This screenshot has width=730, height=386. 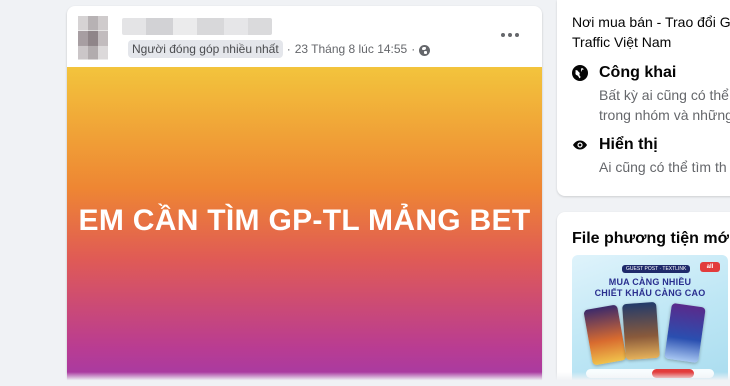 What do you see at coordinates (197, 26) in the screenshot?
I see `author-name-redacted` at bounding box center [197, 26].